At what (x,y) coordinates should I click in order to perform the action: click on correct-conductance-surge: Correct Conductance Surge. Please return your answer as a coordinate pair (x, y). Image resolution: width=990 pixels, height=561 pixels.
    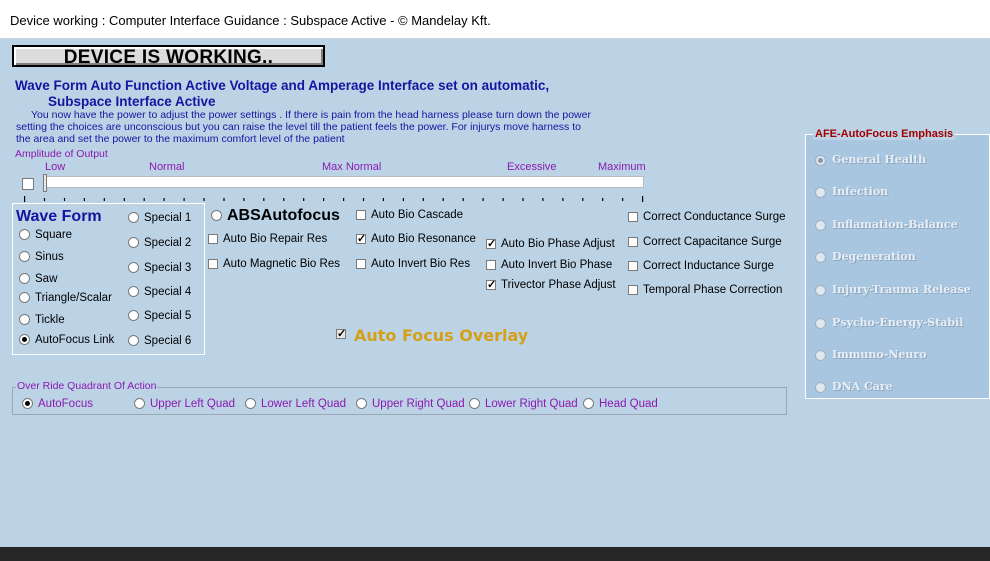
    Looking at the image, I should click on (707, 217).